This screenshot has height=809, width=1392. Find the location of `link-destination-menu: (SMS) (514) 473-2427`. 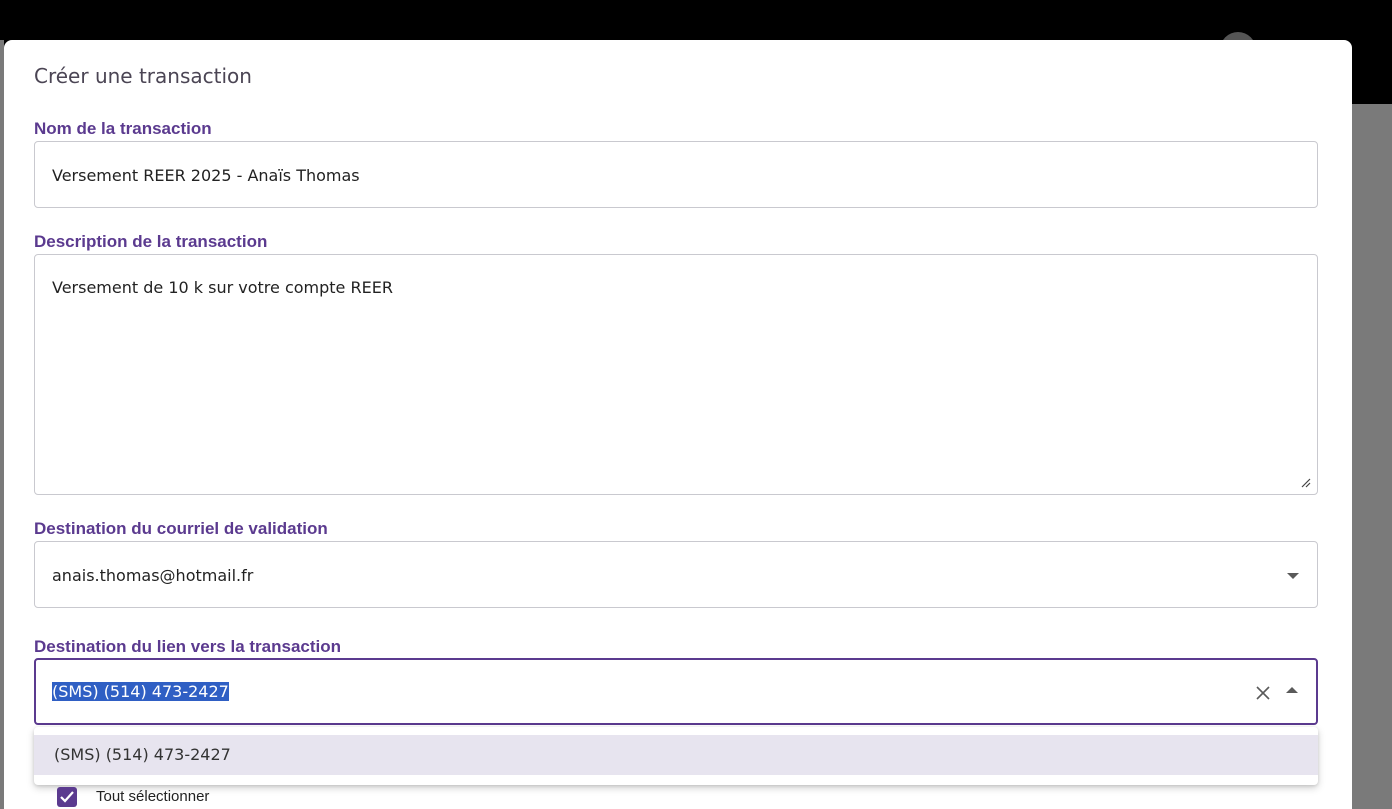

link-destination-menu: (SMS) (514) 473-2427 is located at coordinates (676, 756).